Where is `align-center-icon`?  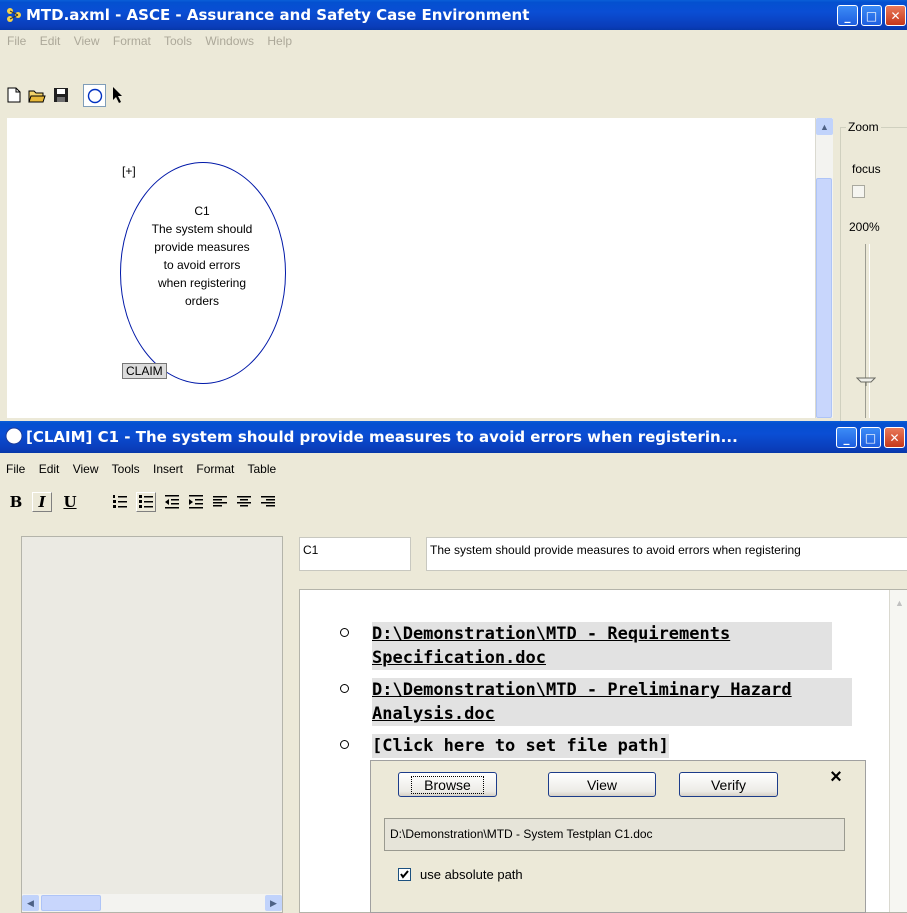 align-center-icon is located at coordinates (244, 502).